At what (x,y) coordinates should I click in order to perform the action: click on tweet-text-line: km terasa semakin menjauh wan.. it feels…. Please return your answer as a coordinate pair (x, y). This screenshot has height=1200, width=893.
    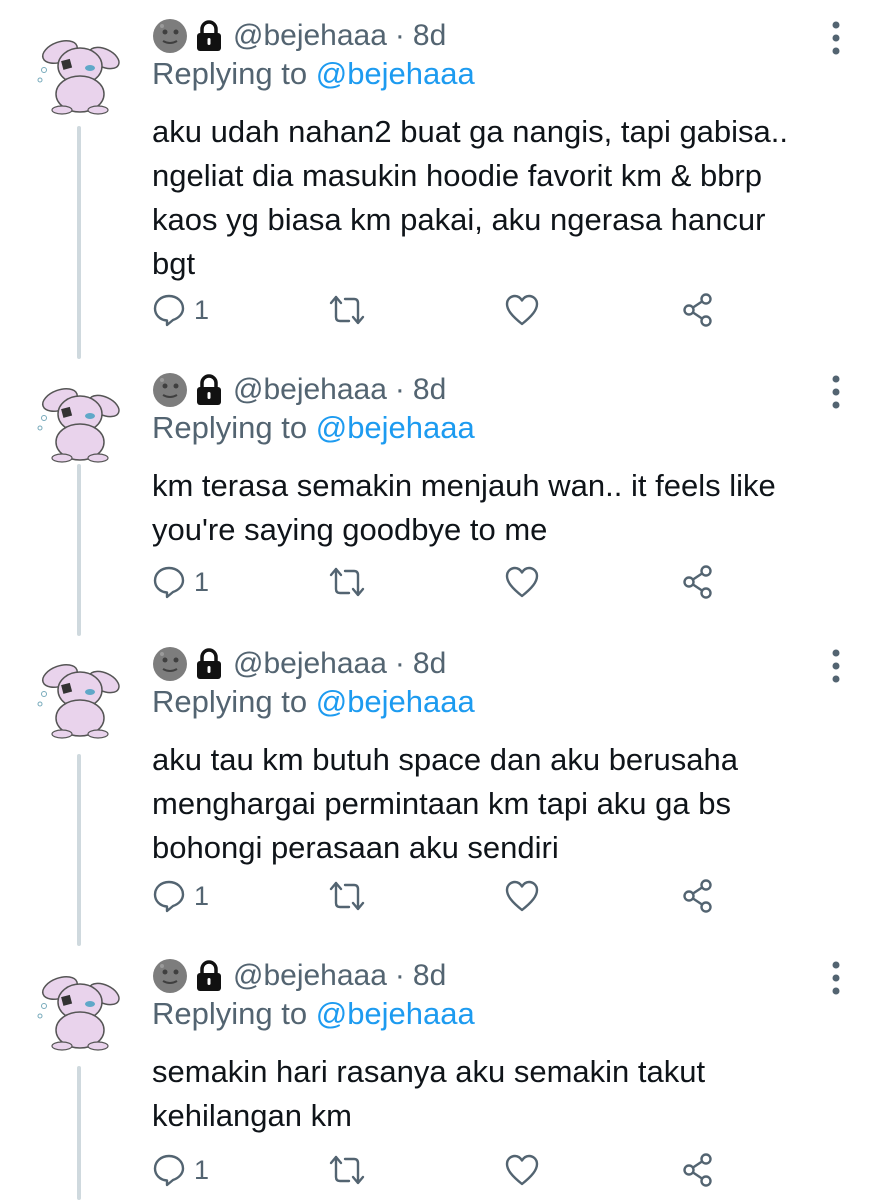
    Looking at the image, I should click on (464, 485).